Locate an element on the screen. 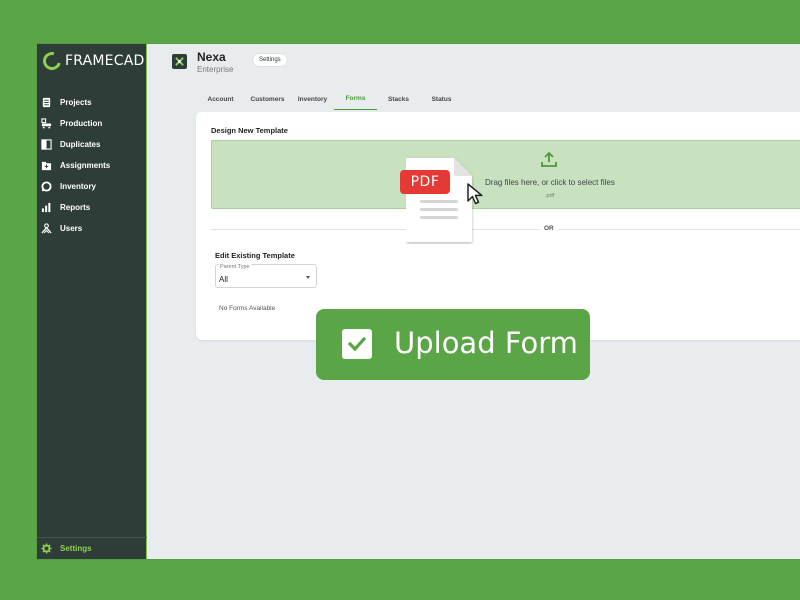  logo-ring-icon is located at coordinates (52, 61).